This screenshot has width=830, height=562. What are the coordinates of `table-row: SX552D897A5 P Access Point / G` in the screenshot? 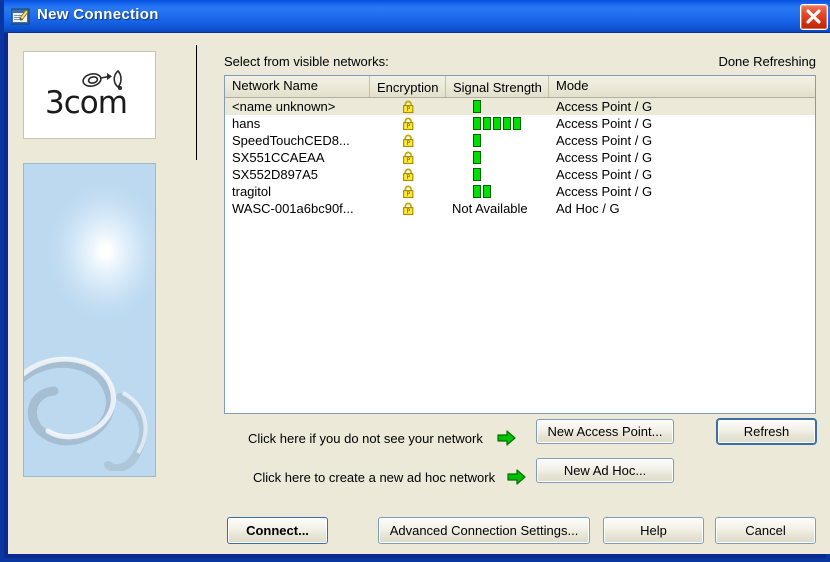 It's located at (520, 174).